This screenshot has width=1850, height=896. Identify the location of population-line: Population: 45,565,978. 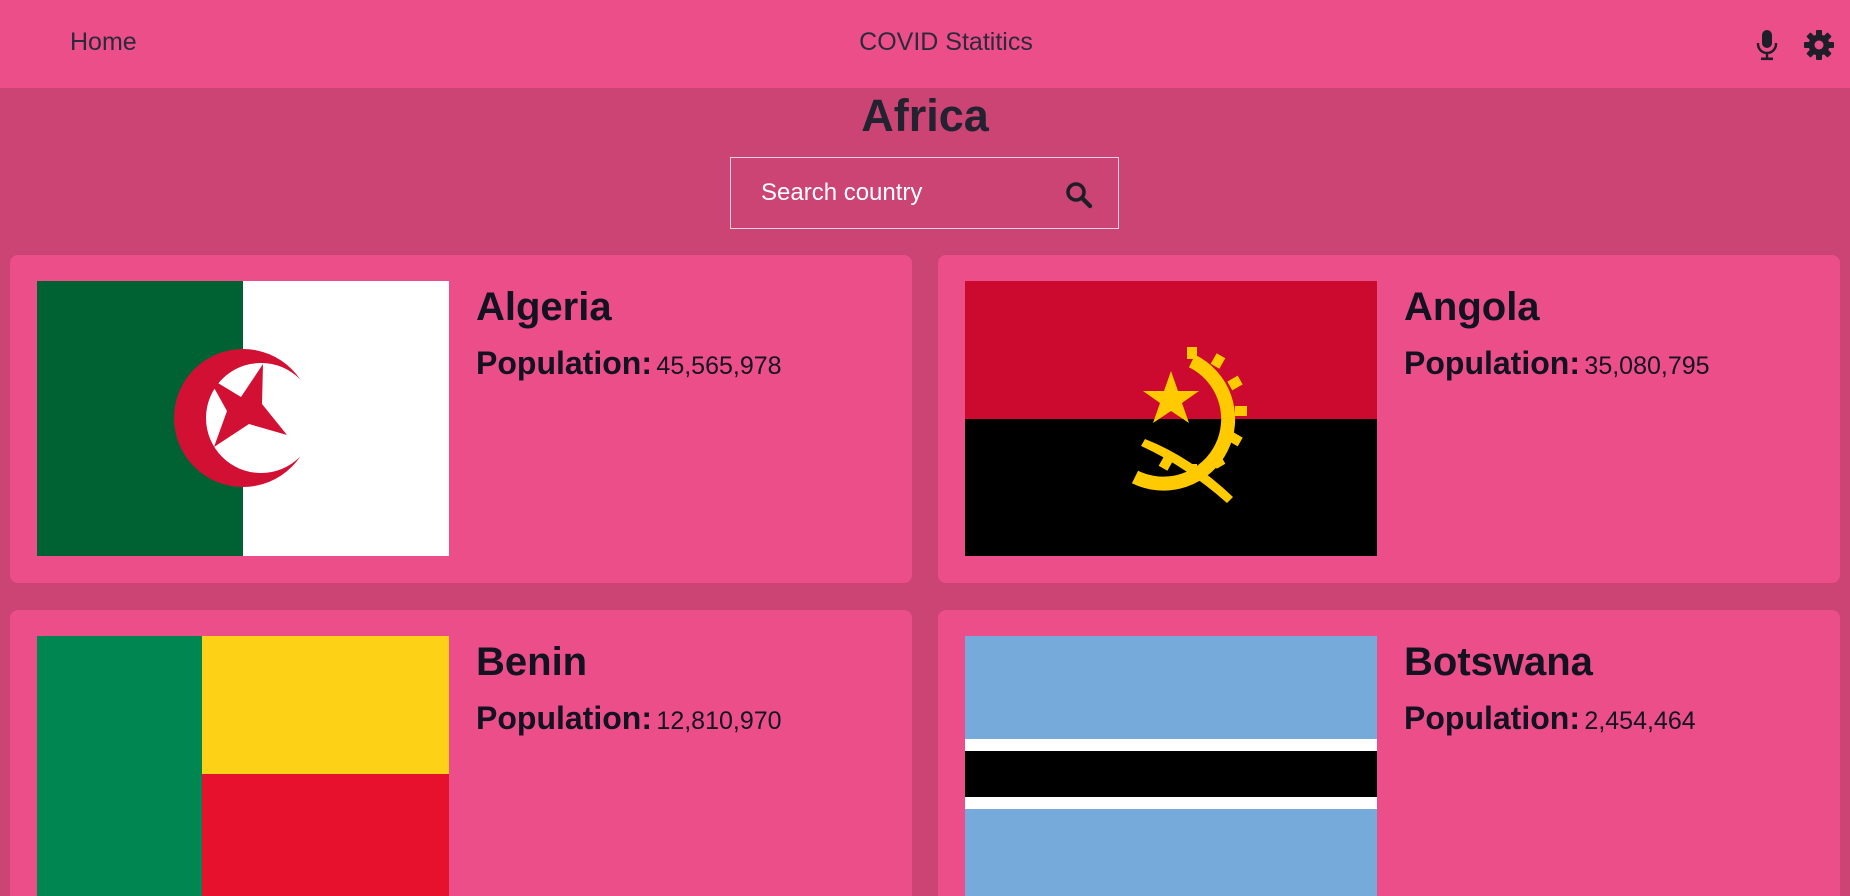
(629, 363).